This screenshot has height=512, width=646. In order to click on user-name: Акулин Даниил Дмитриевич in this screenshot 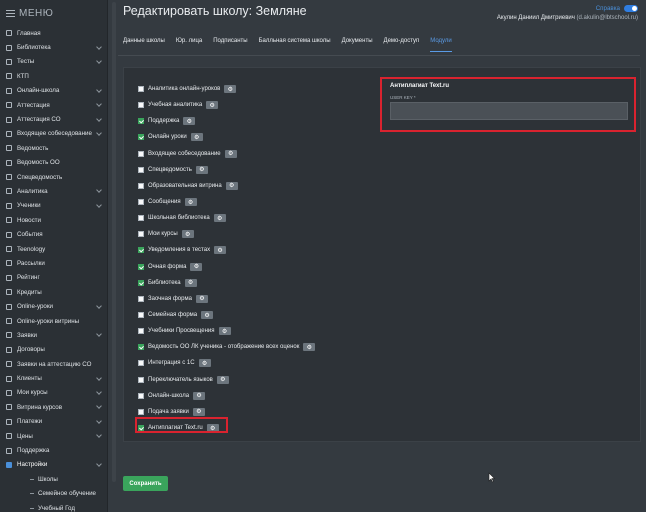, I will do `click(535, 18)`.